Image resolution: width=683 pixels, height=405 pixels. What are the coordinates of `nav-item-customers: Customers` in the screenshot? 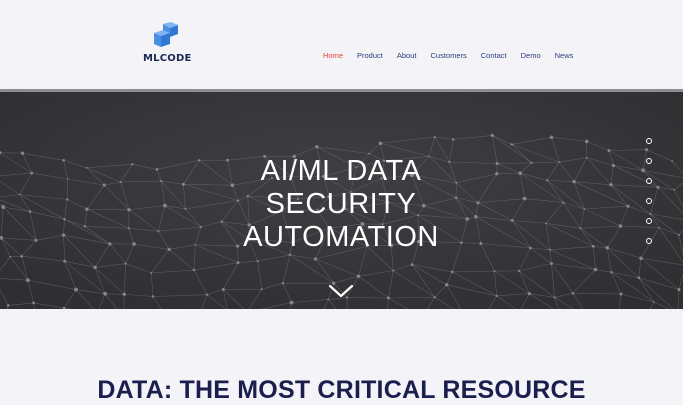 It's located at (448, 57).